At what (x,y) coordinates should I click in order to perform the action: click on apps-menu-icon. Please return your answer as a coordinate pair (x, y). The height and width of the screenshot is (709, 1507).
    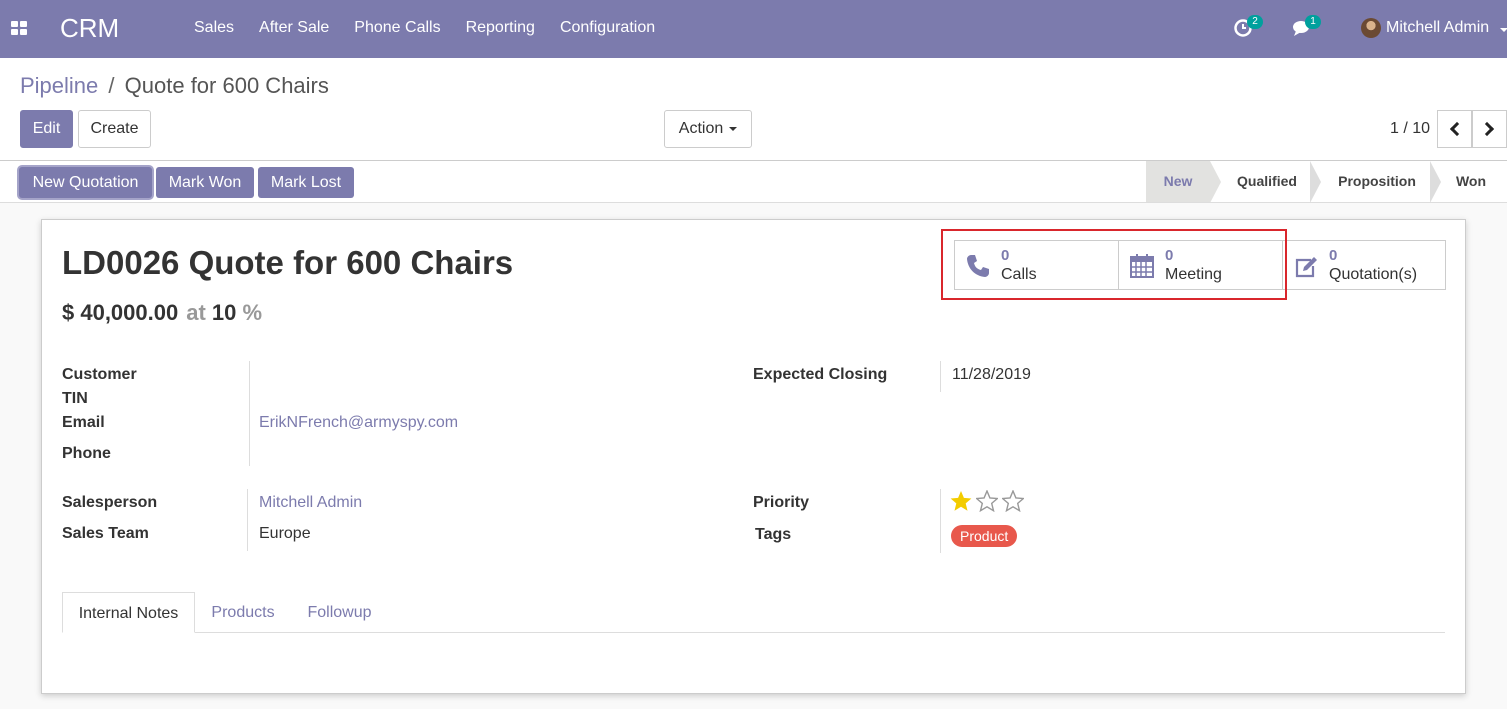
    Looking at the image, I should click on (19, 28).